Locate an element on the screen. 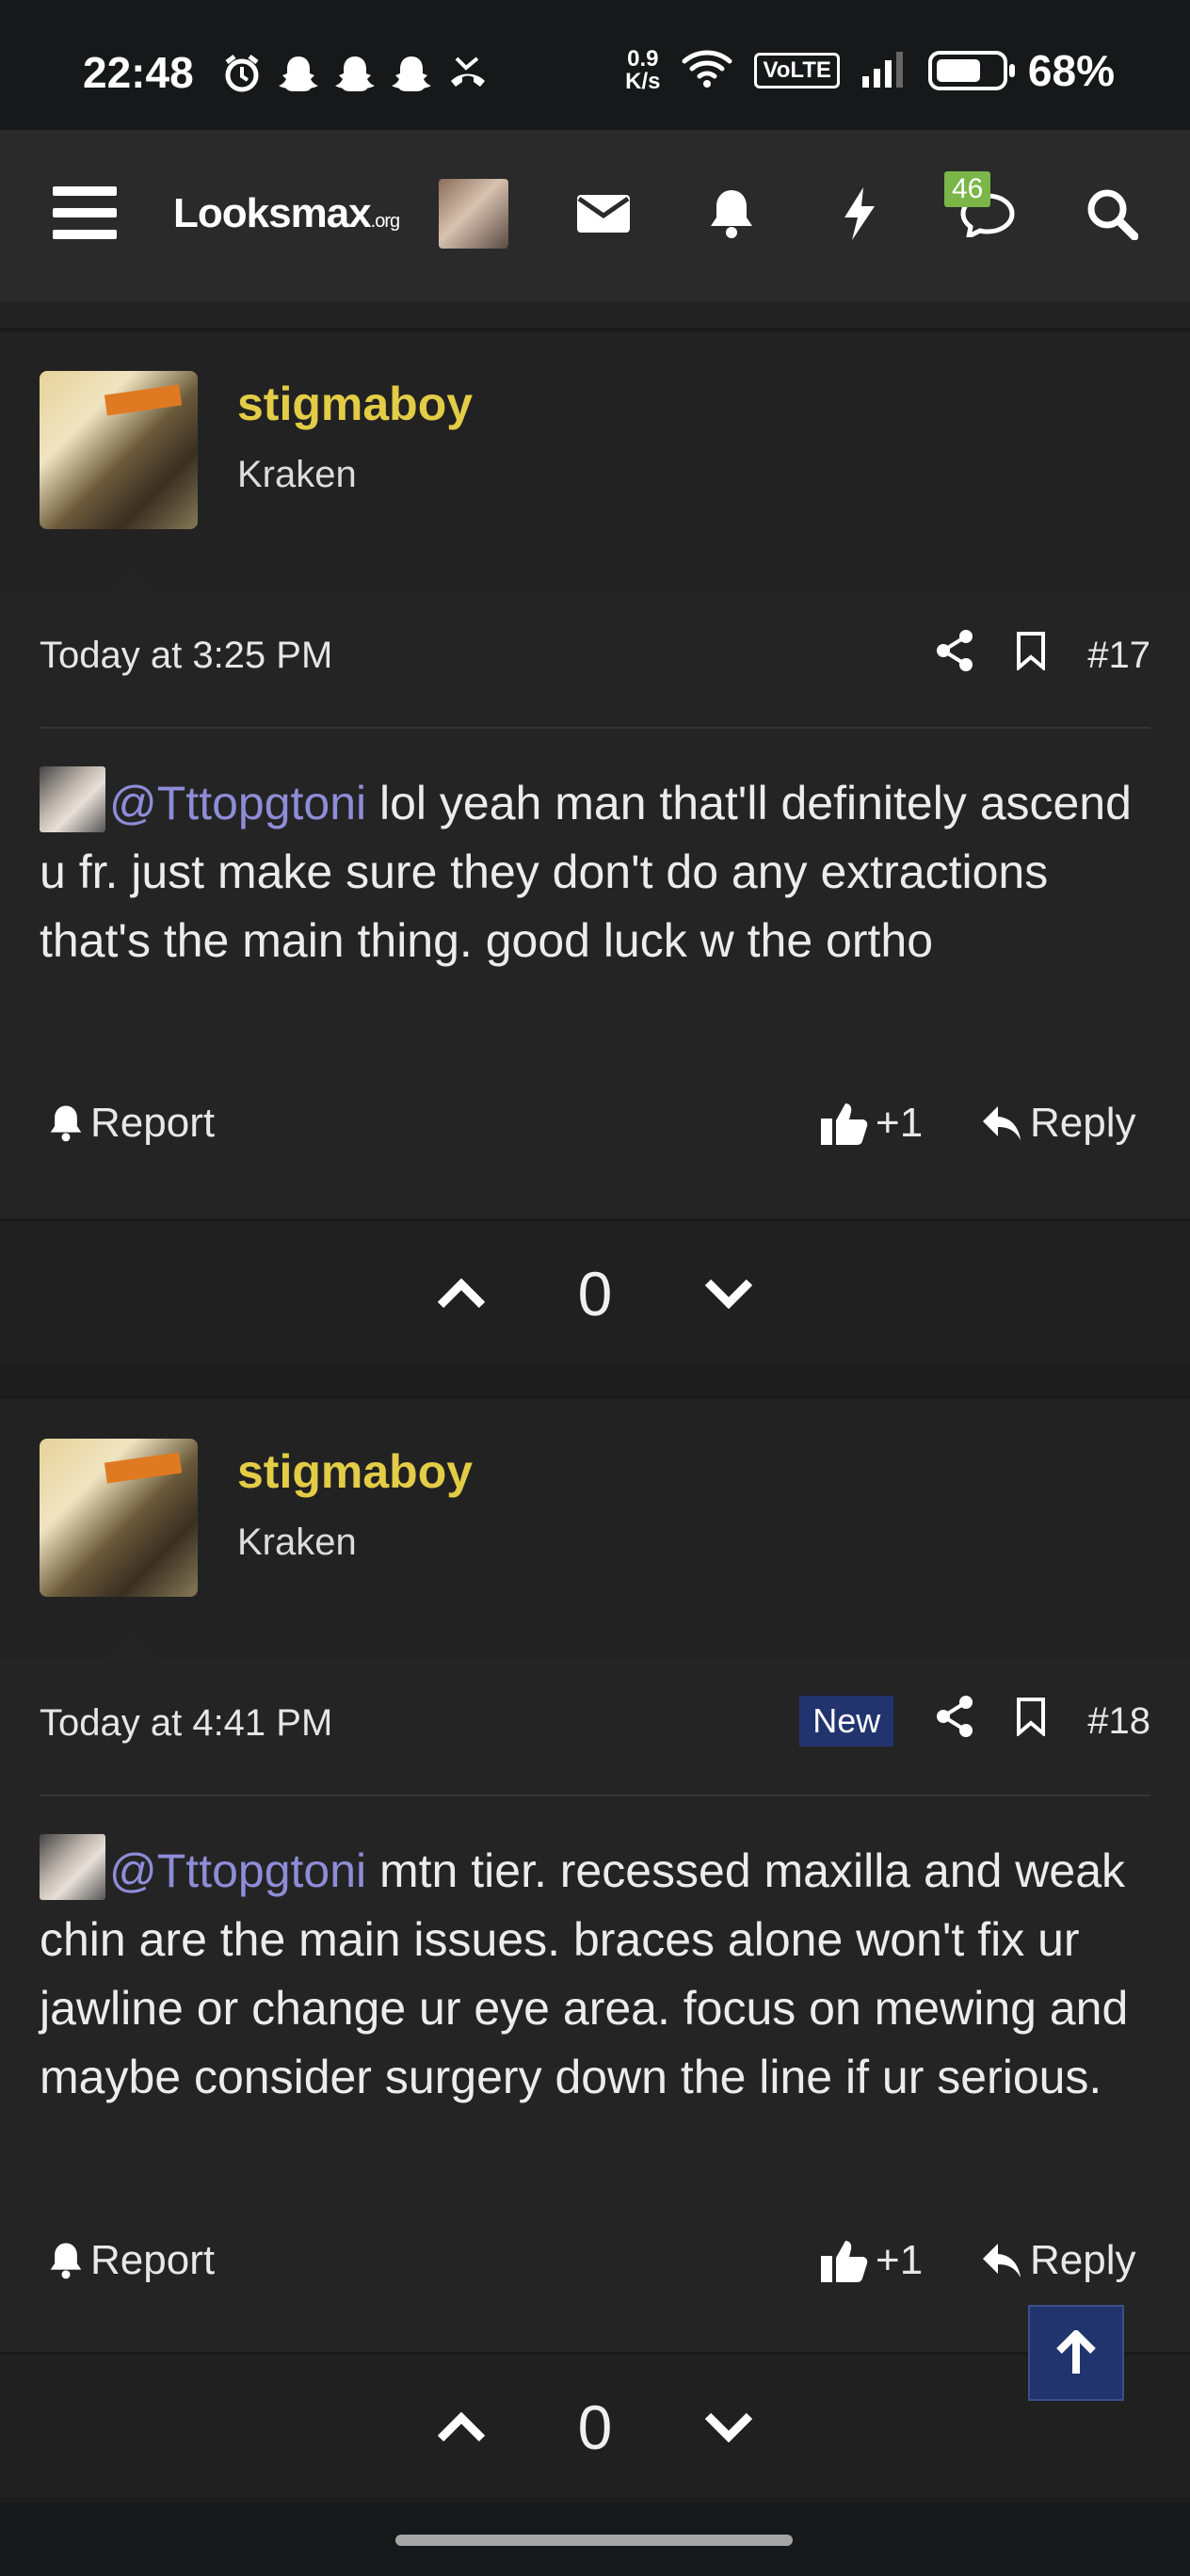 Image resolution: width=1190 pixels, height=2576 pixels. clock: 22:48 is located at coordinates (138, 72).